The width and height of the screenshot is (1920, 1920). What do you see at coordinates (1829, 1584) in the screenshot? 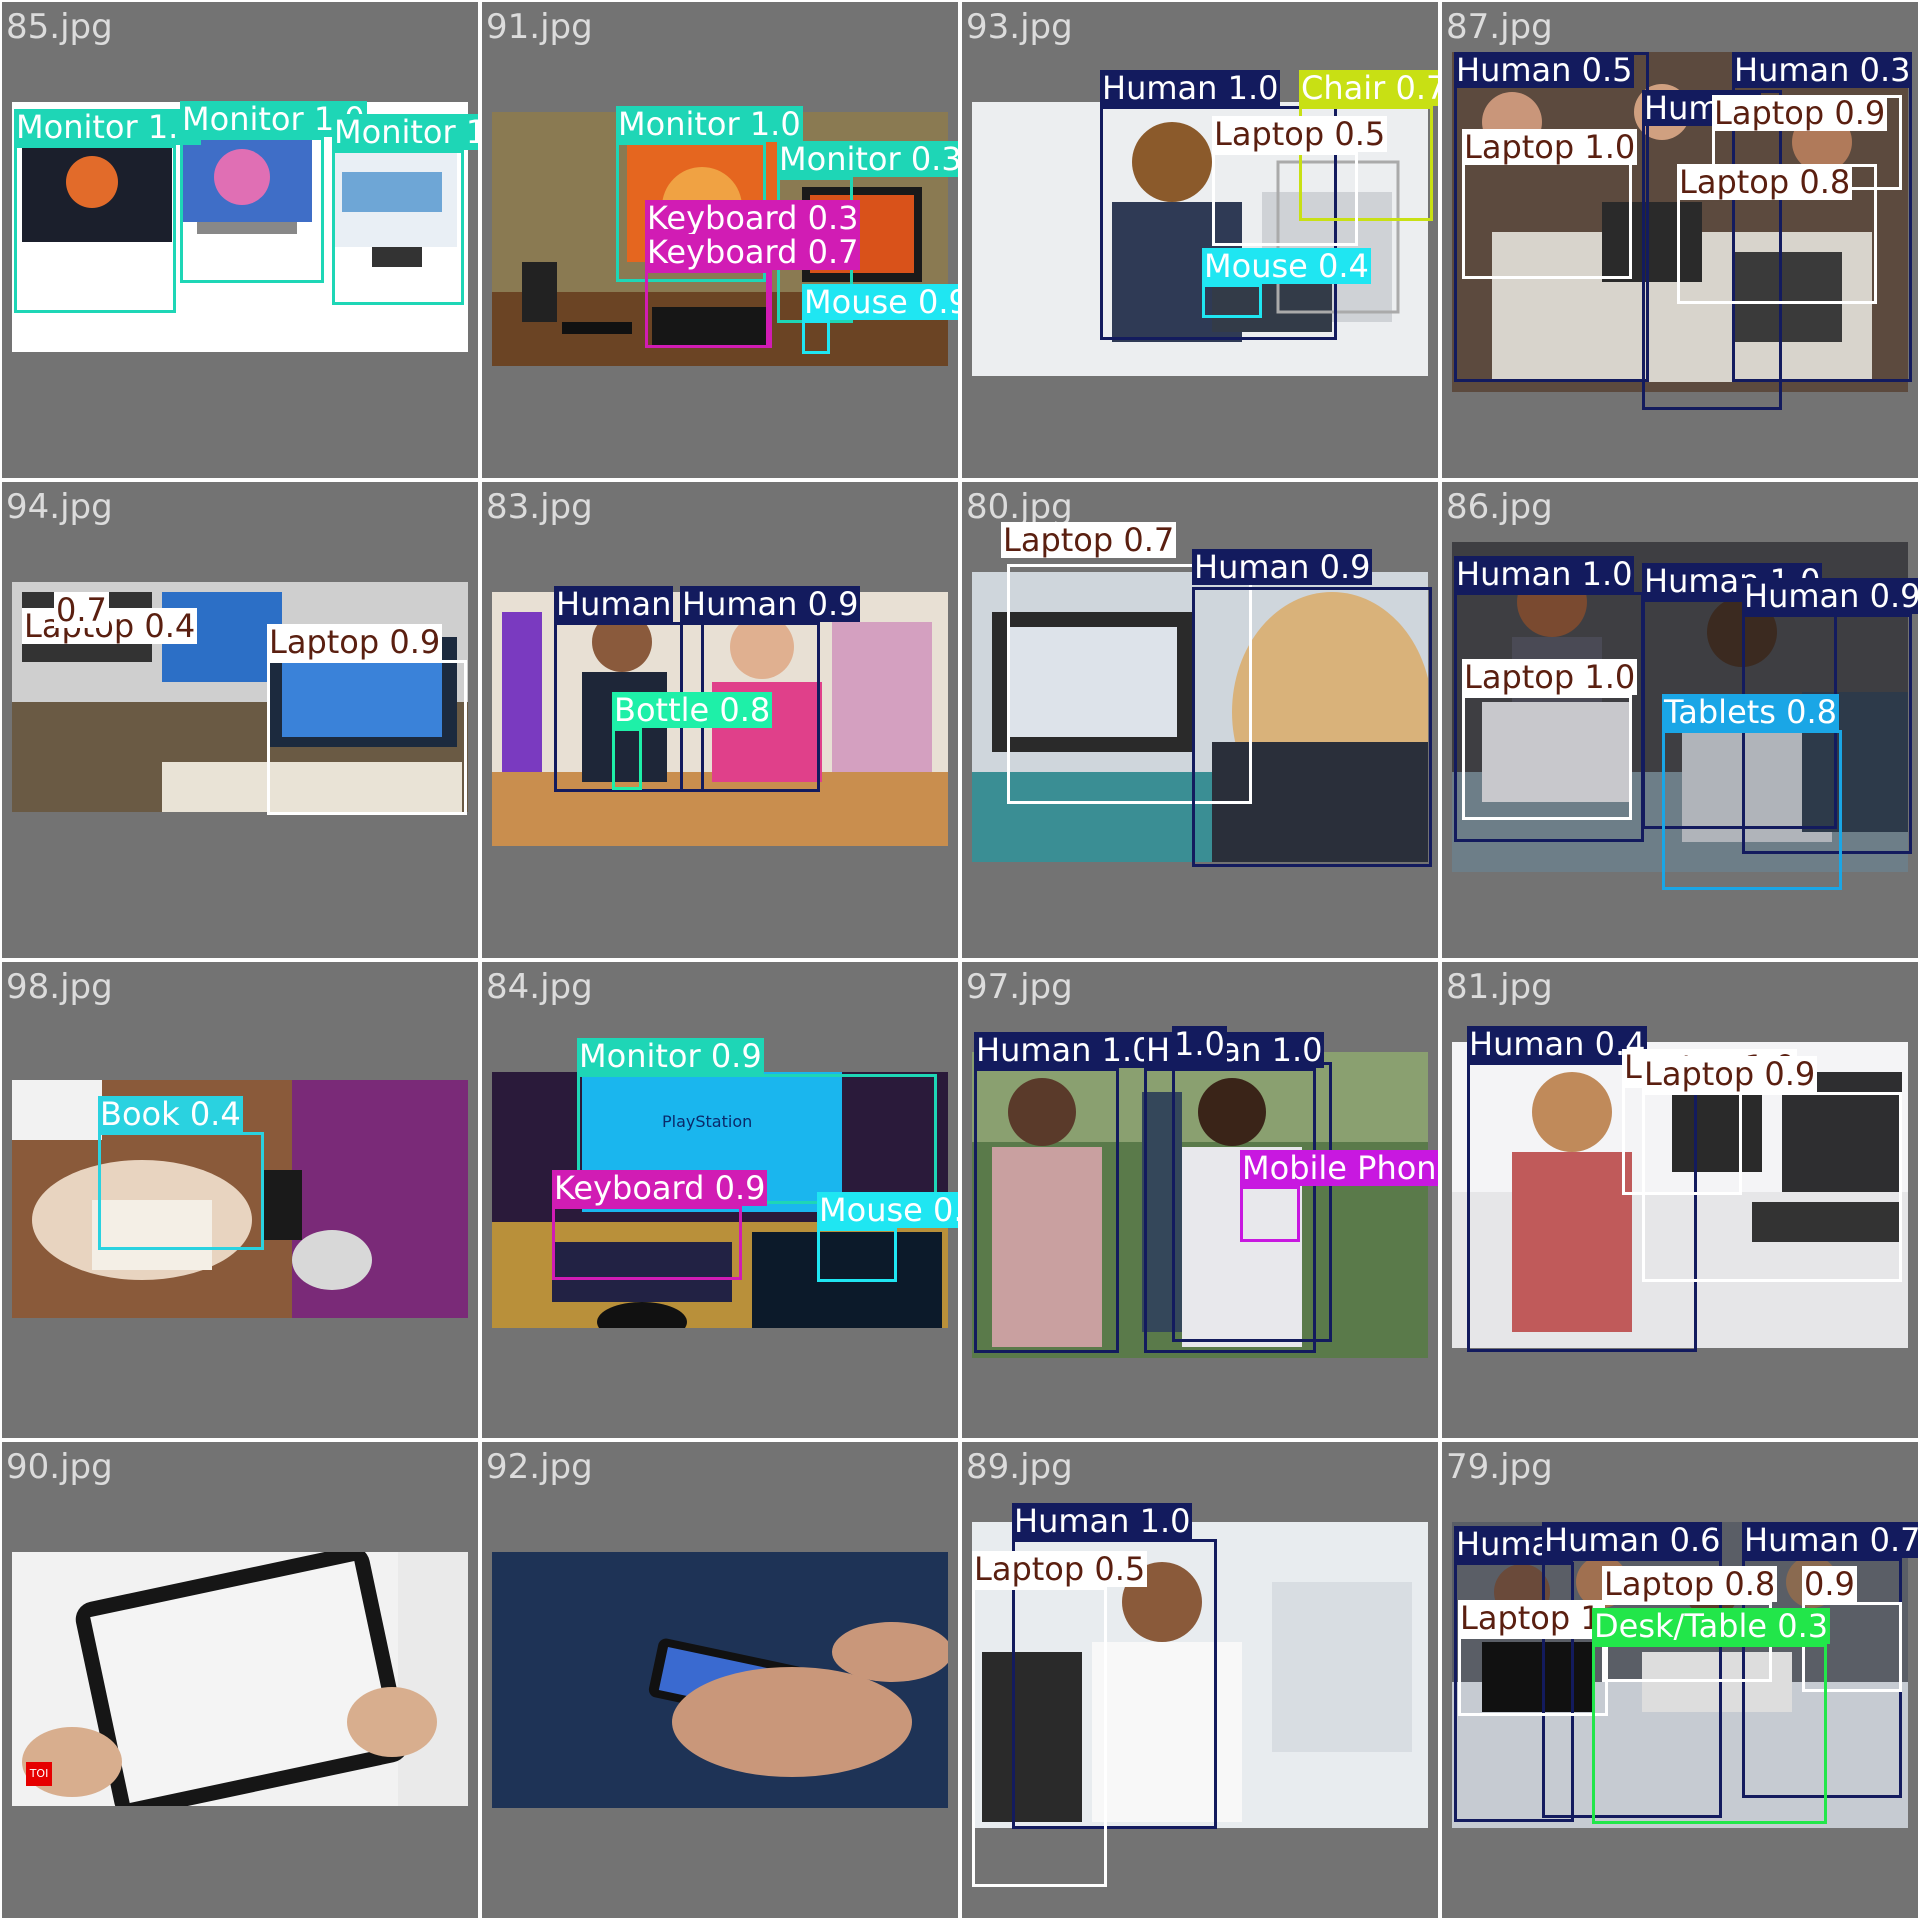
I see `detection-label: 0.9` at bounding box center [1829, 1584].